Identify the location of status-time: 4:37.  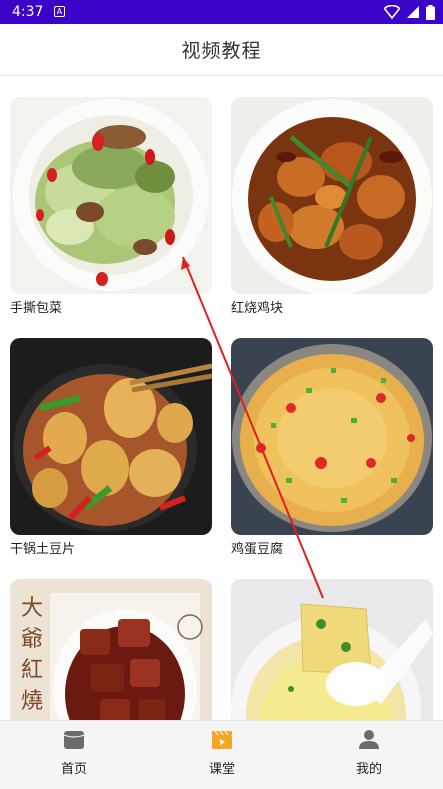
(28, 12).